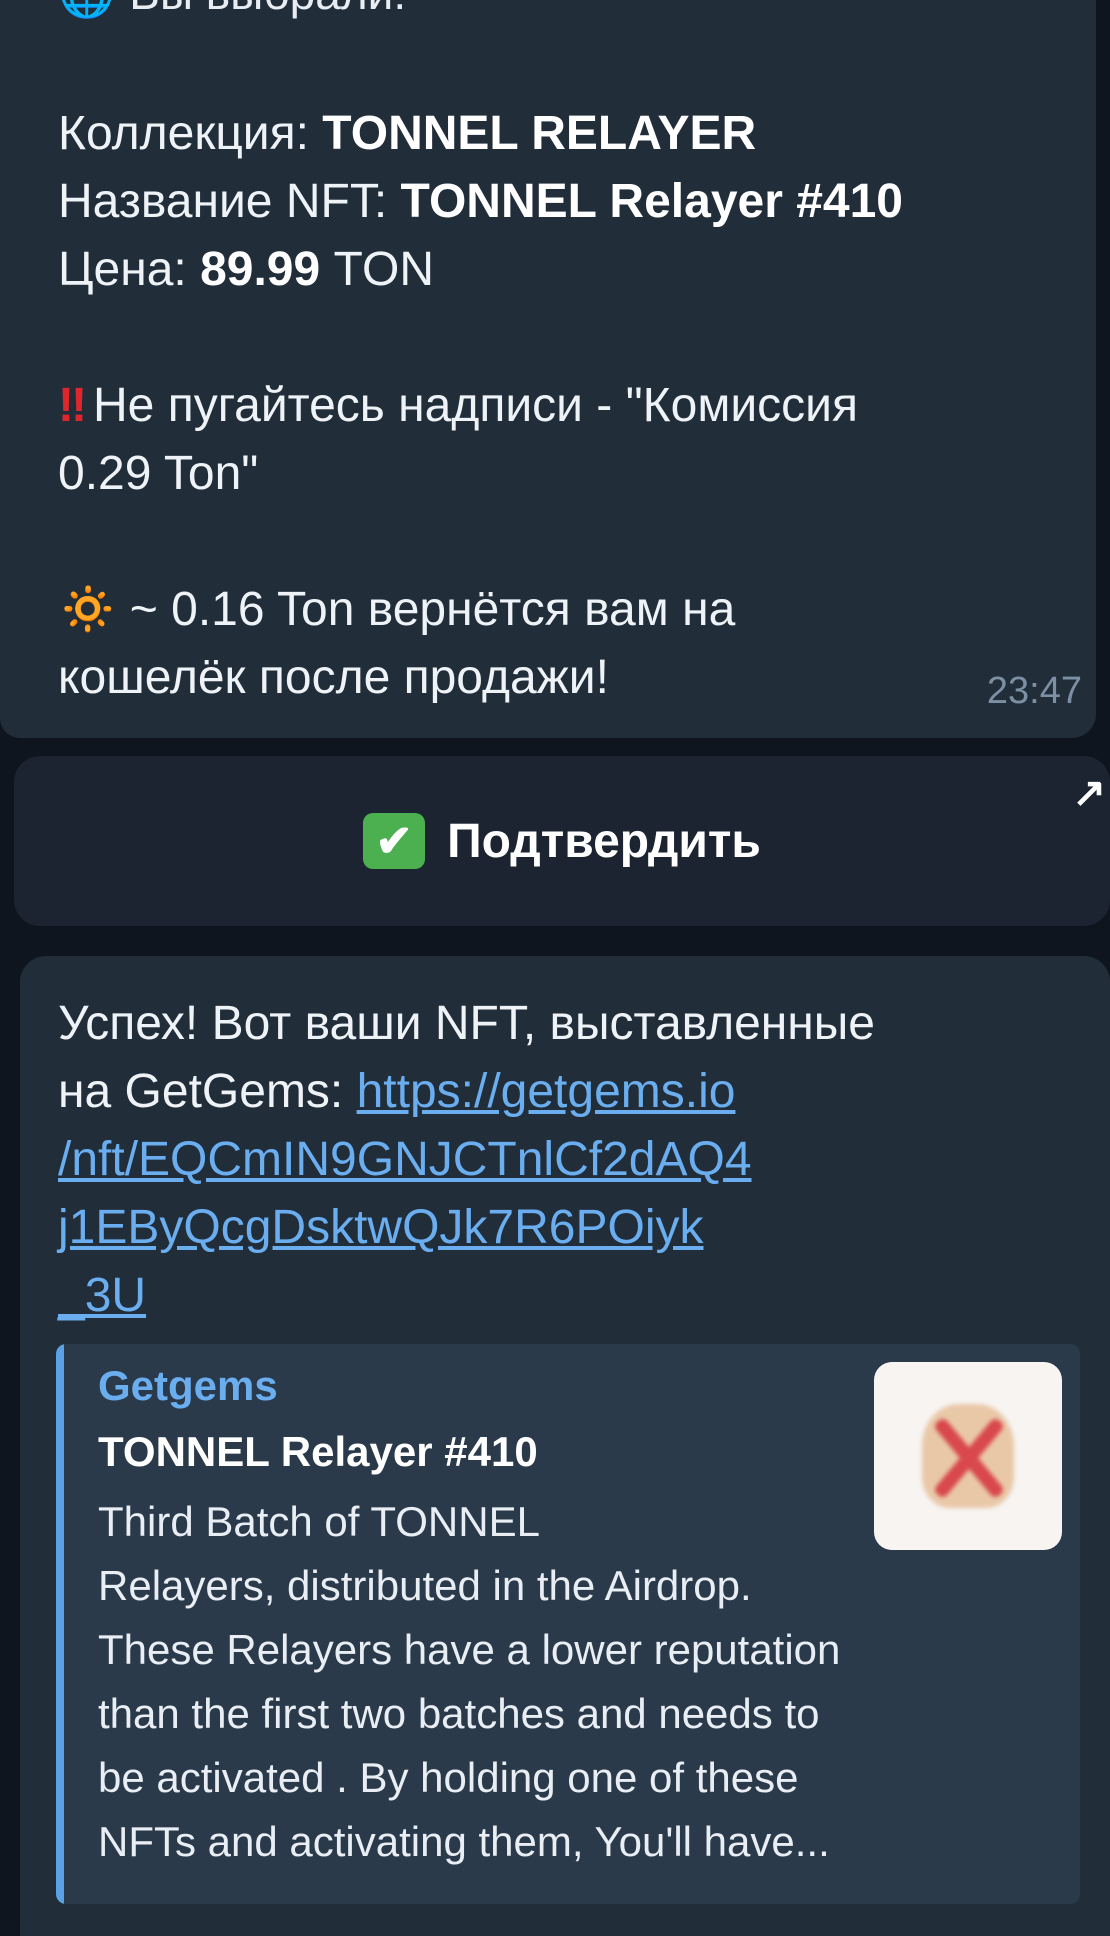 The width and height of the screenshot is (1110, 1936). I want to click on getgems-link-part-2: /nft/EQCmIN9GNJCTnlCf2dAQ4, so click(405, 1159).